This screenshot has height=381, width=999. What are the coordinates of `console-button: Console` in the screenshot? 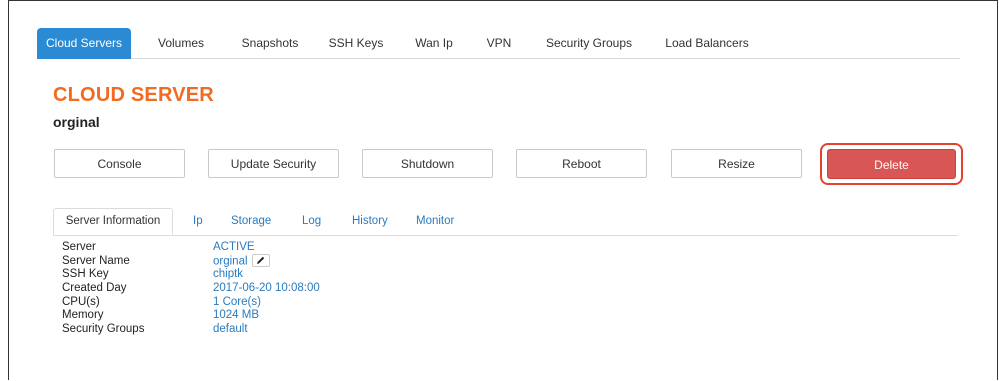 It's located at (119, 163).